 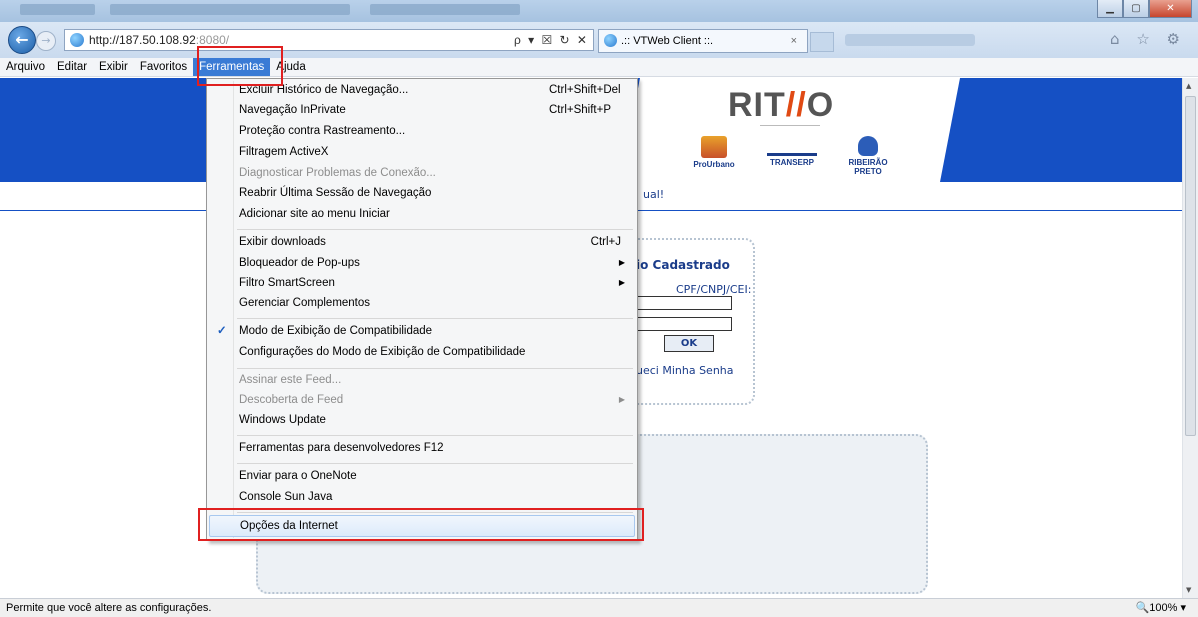 What do you see at coordinates (1170, 9) in the screenshot?
I see `close-button: ✕` at bounding box center [1170, 9].